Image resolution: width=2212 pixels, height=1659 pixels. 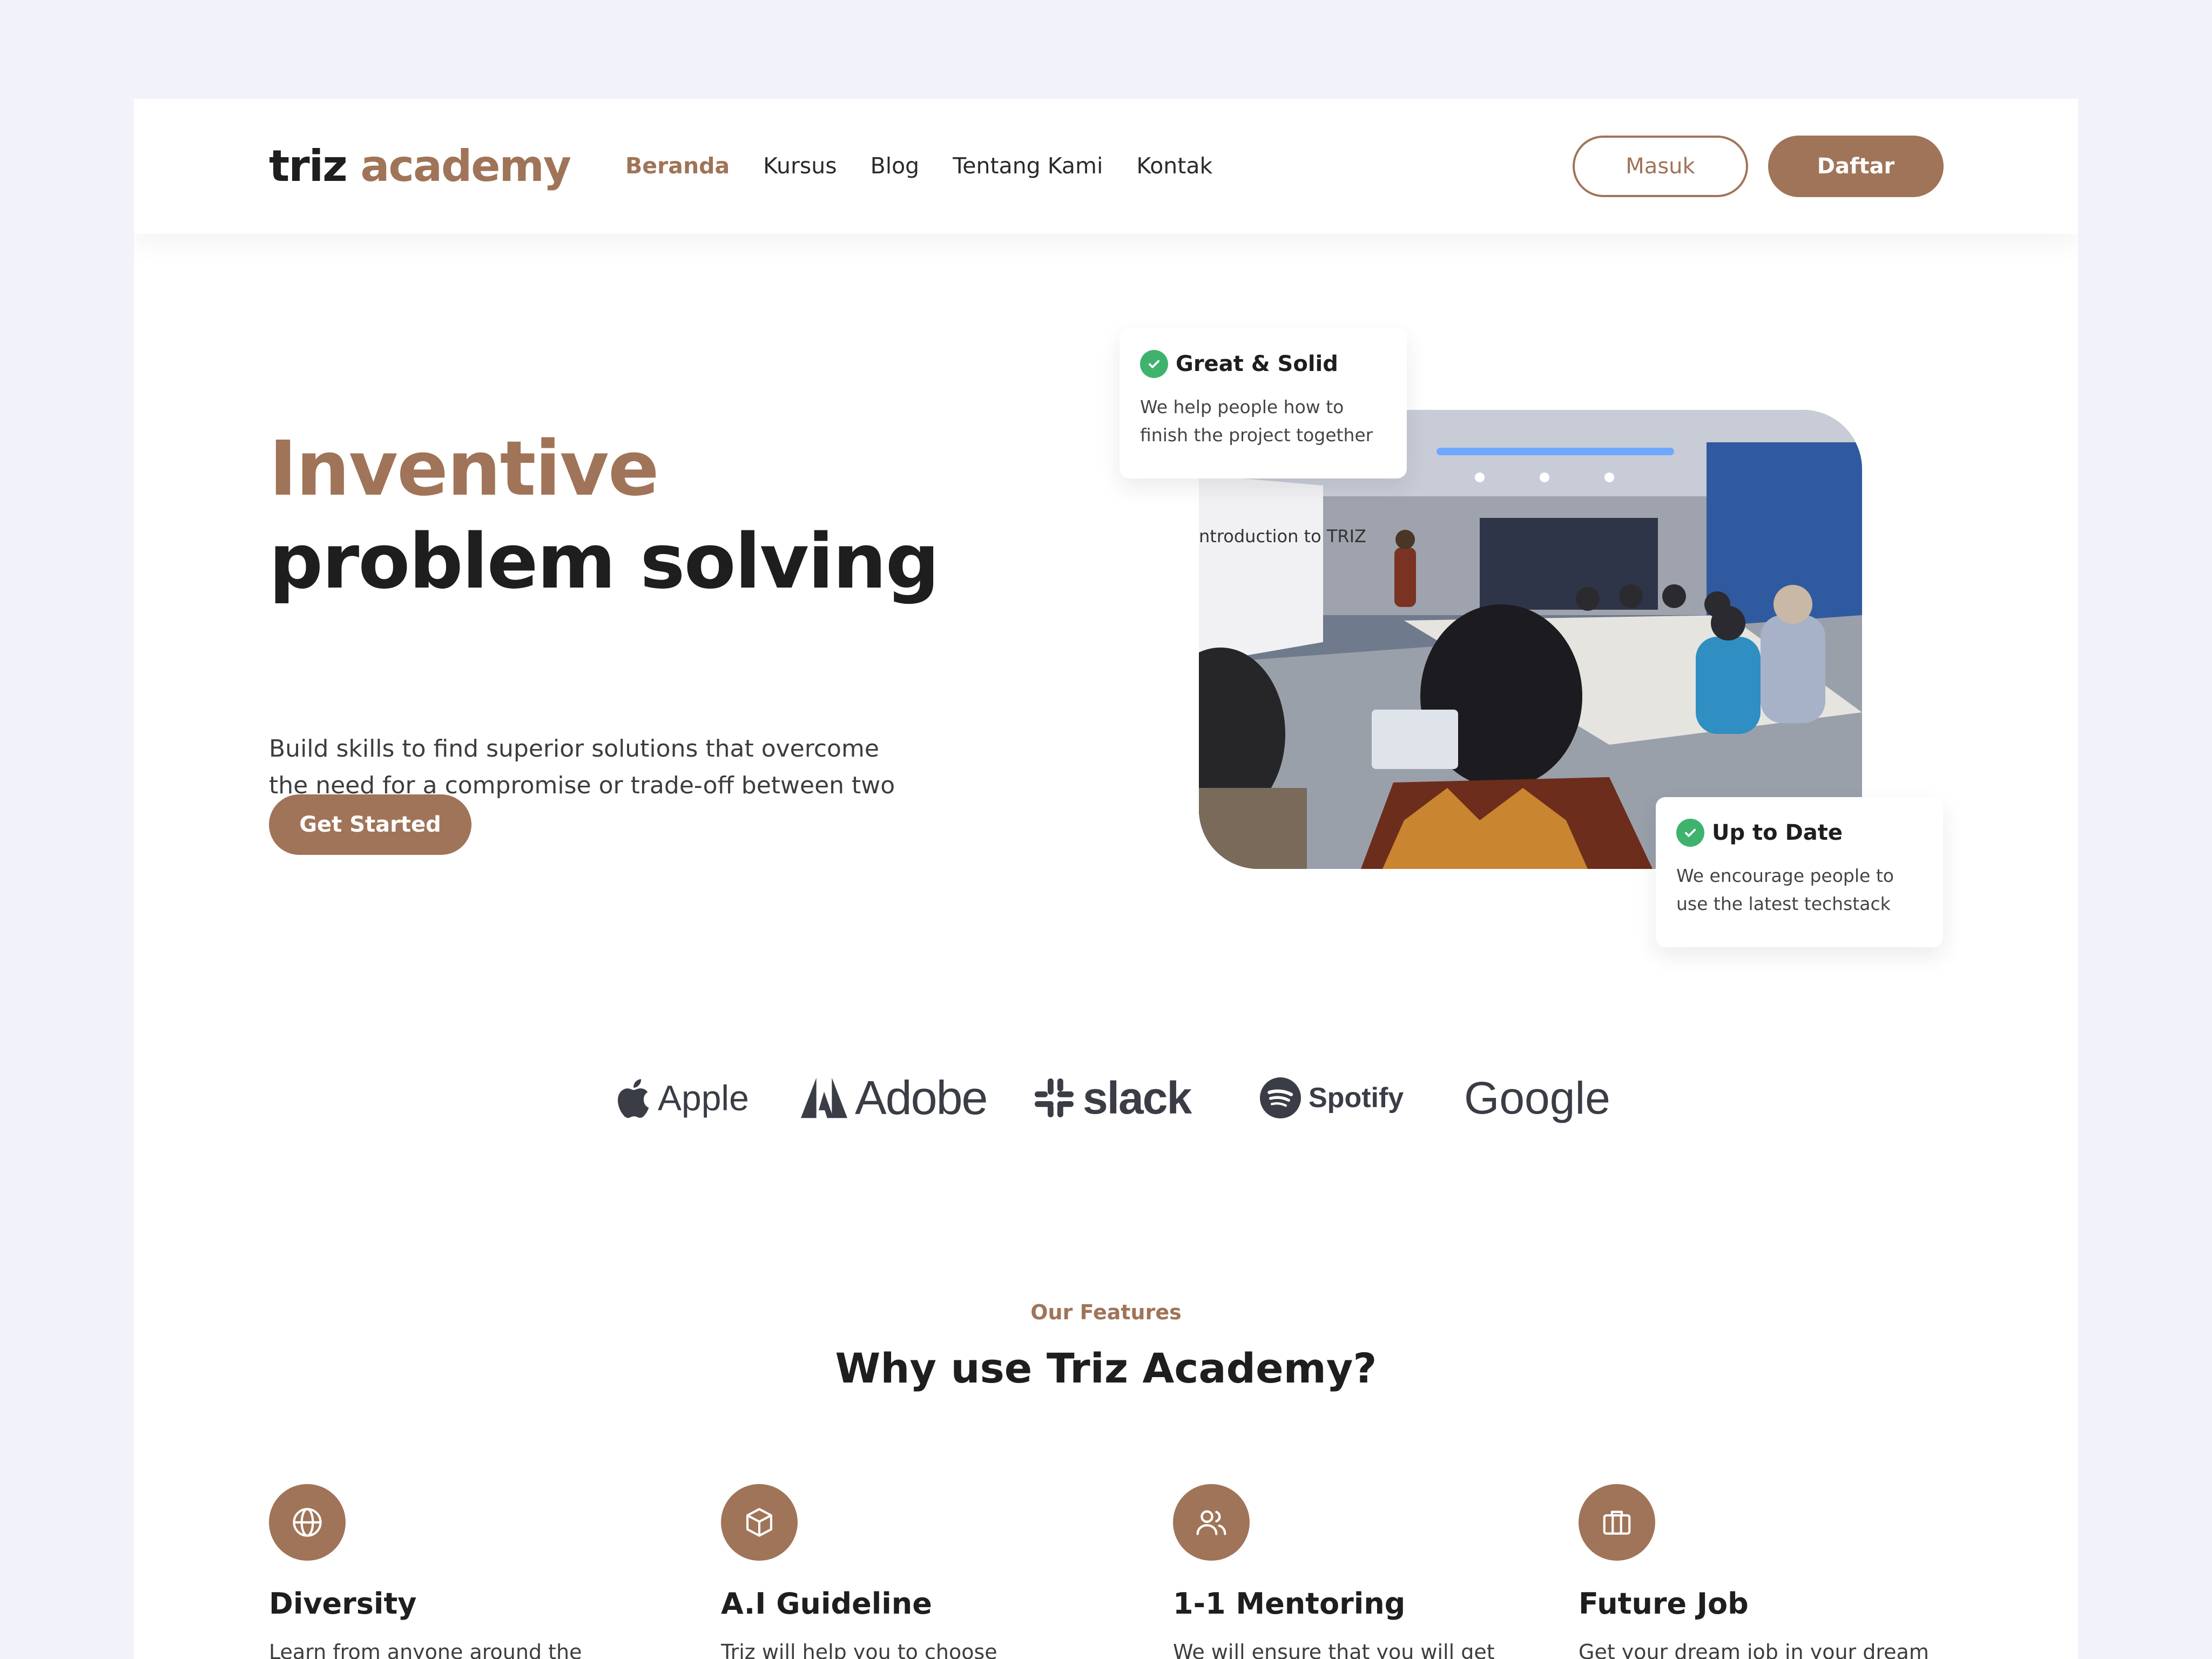 What do you see at coordinates (1282, 536) in the screenshot?
I see `slide-text: ntroduction to TRIZ` at bounding box center [1282, 536].